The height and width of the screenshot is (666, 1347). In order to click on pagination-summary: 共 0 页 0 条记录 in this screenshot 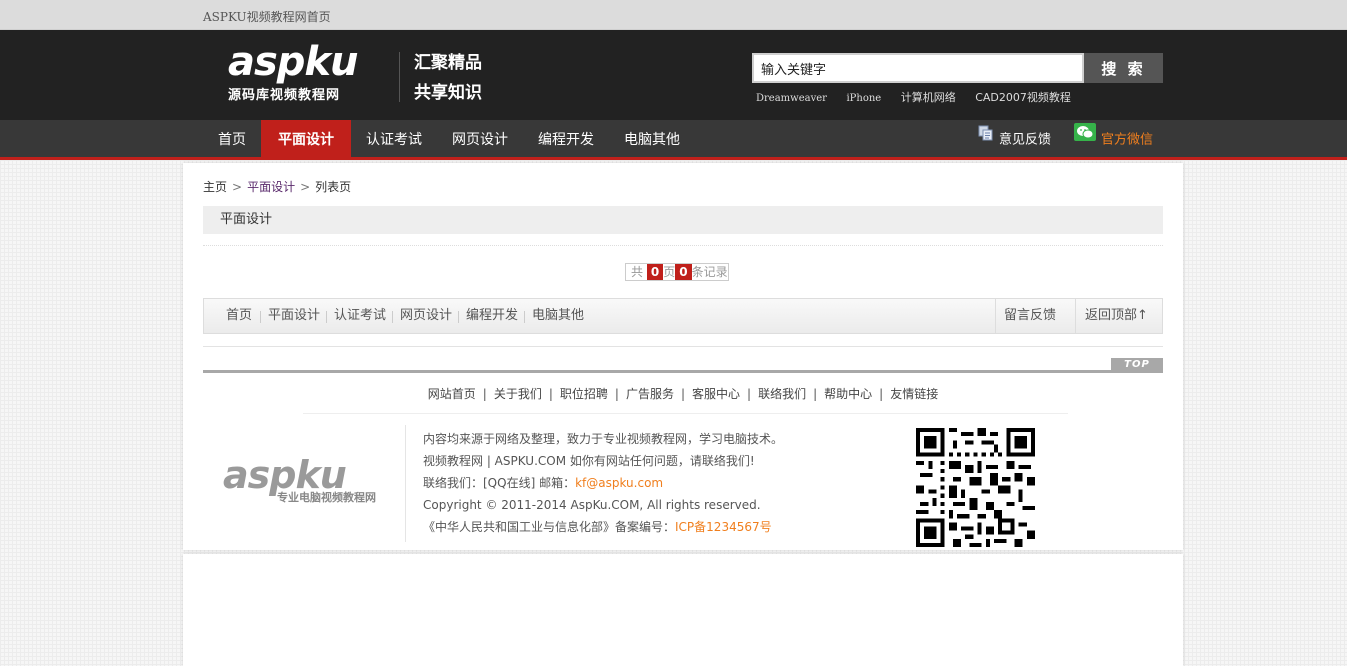, I will do `click(677, 272)`.